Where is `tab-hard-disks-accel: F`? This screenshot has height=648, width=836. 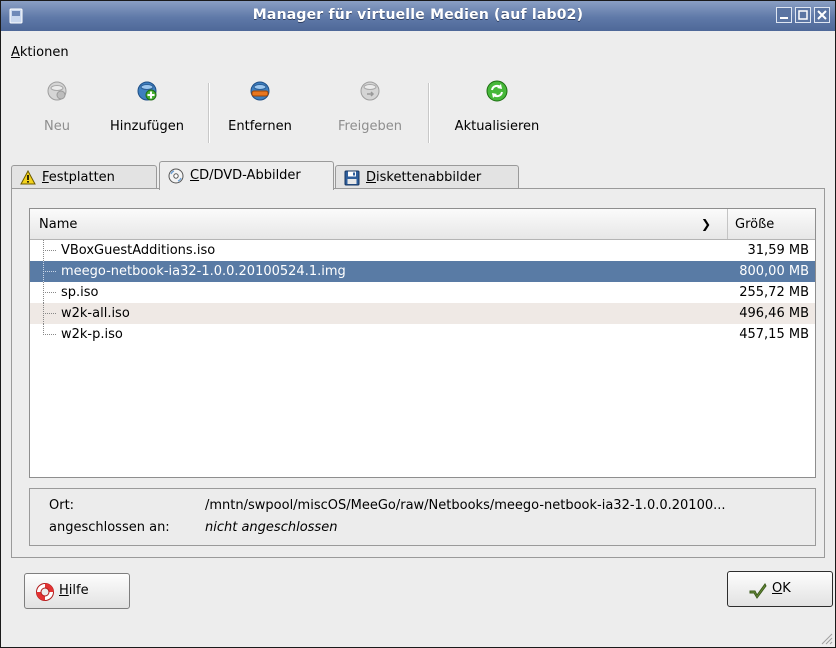
tab-hard-disks-accel: F is located at coordinates (45, 177).